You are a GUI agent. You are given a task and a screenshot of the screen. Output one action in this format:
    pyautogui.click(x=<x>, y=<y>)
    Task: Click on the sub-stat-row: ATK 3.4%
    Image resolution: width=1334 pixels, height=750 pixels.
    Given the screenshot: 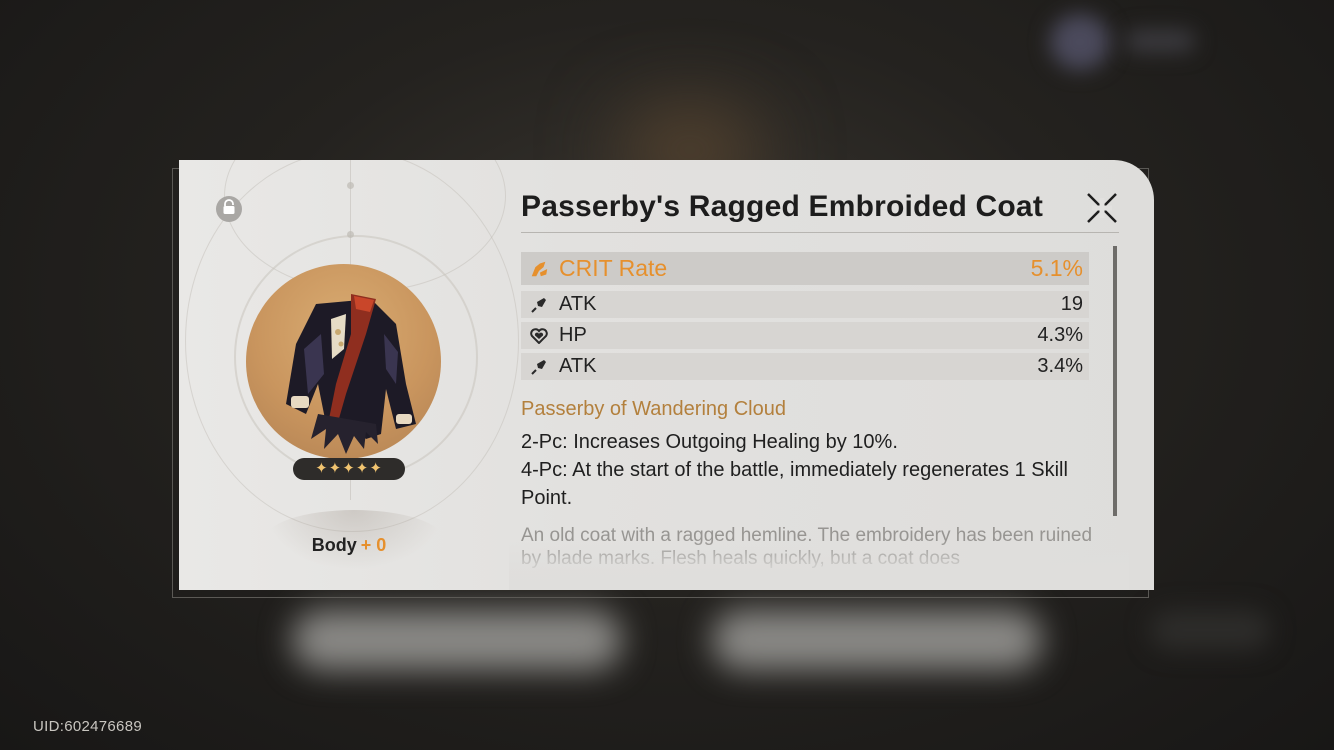 What is the action you would take?
    pyautogui.click(x=805, y=366)
    